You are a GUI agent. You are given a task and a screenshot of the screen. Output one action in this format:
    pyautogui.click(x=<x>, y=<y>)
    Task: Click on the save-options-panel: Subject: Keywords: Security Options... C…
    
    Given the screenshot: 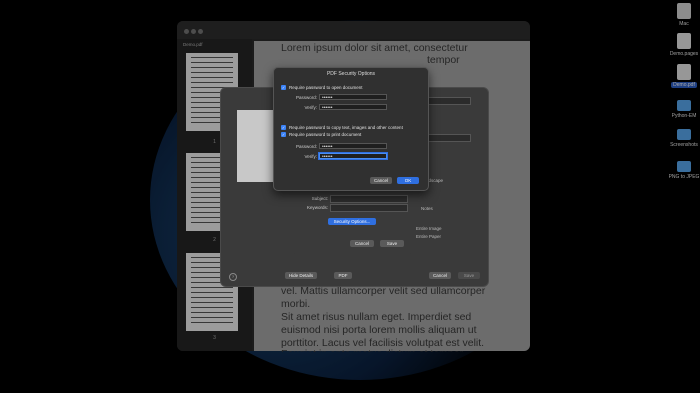 What is the action you would take?
    pyautogui.click(x=352, y=221)
    